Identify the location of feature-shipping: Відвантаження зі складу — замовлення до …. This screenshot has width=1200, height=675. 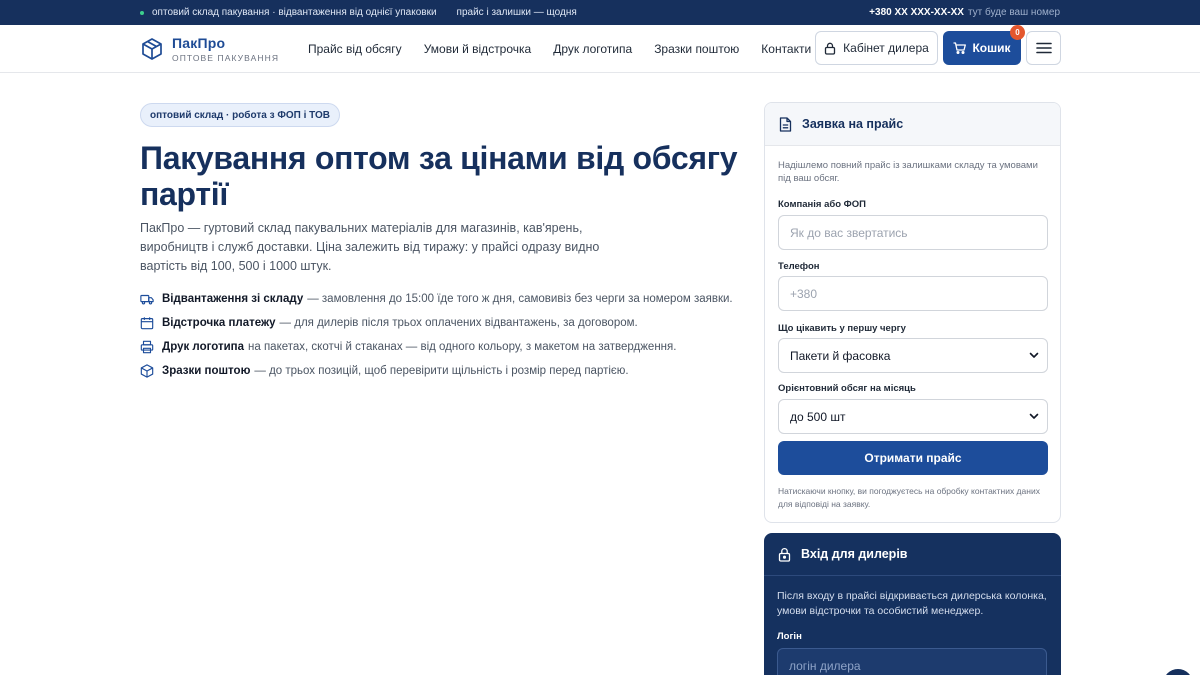
(440, 299).